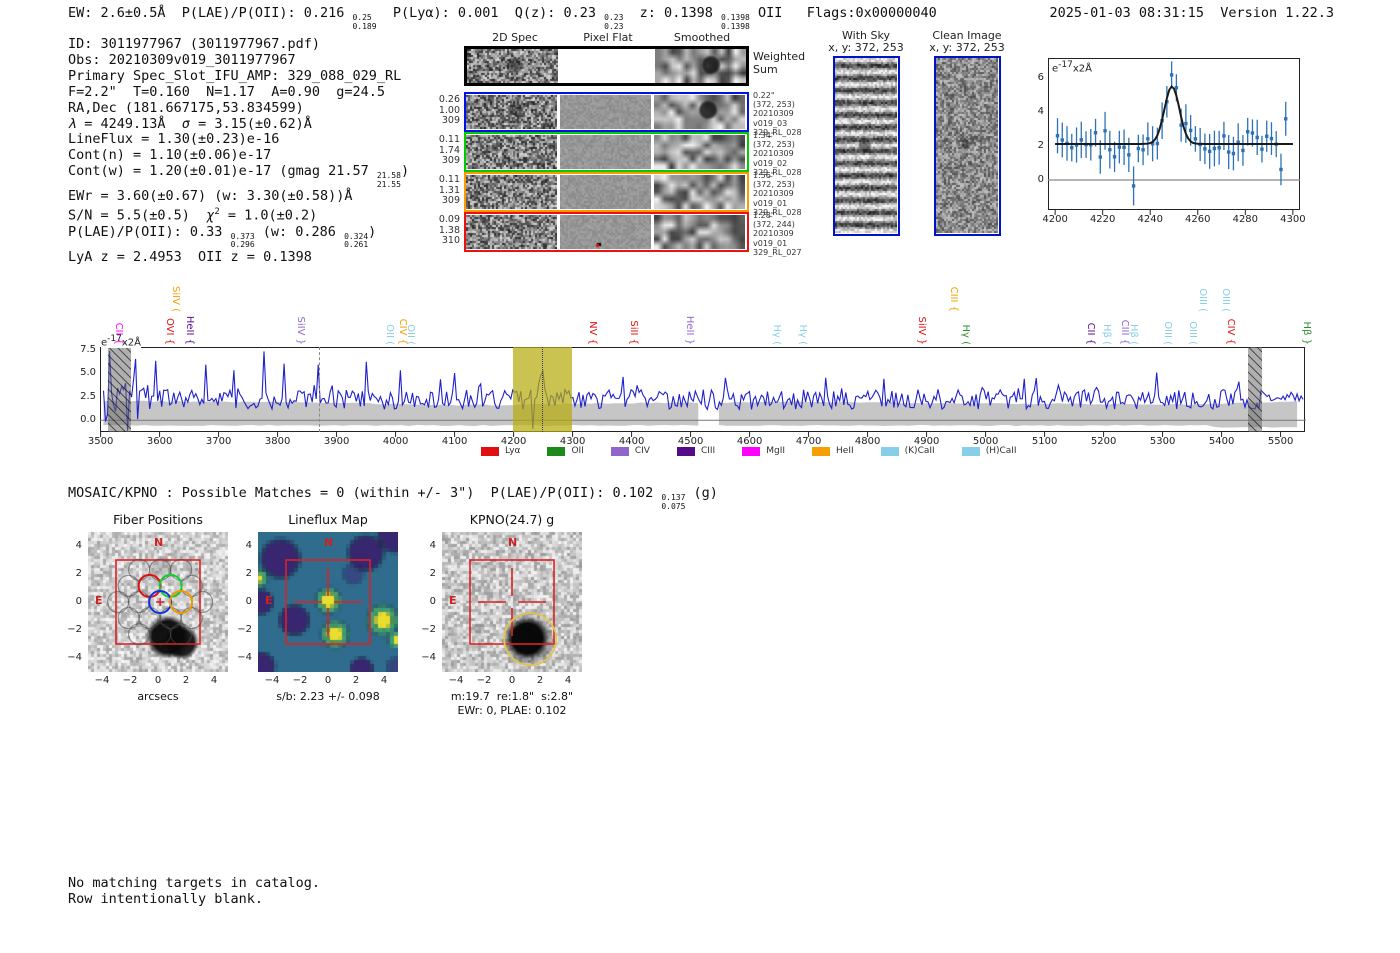 The width and height of the screenshot is (1400, 953). What do you see at coordinates (328, 680) in the screenshot?
I see `cutout-xtick-label: 0` at bounding box center [328, 680].